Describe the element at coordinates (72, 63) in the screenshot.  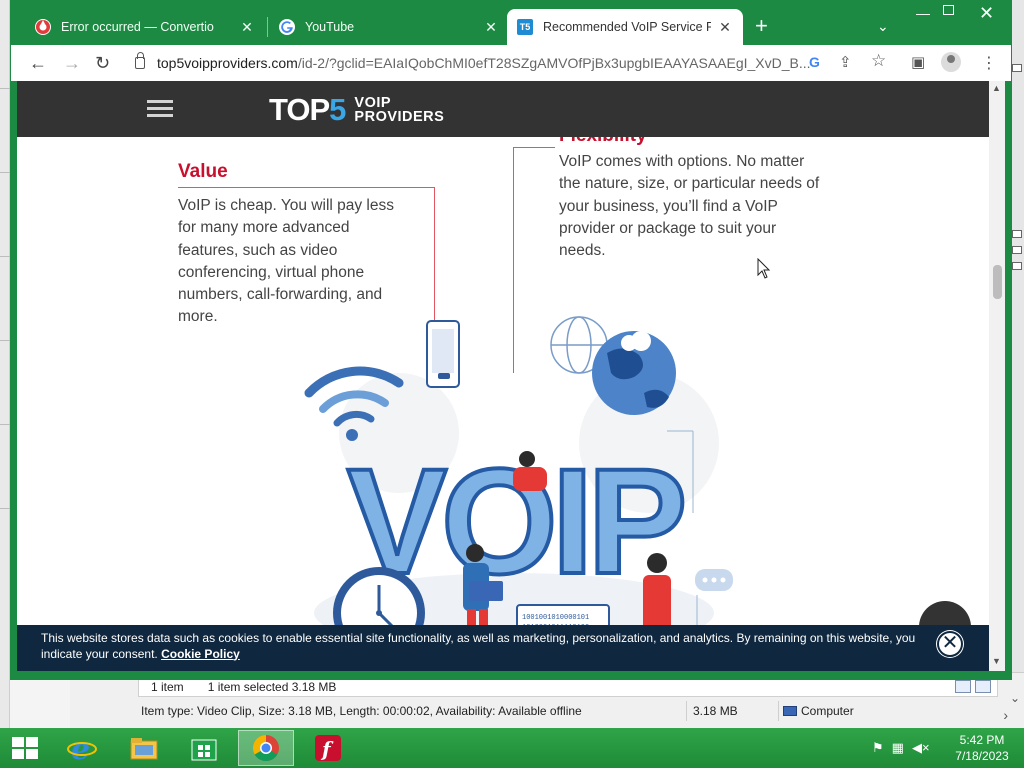
I see `forward-button: →` at that location.